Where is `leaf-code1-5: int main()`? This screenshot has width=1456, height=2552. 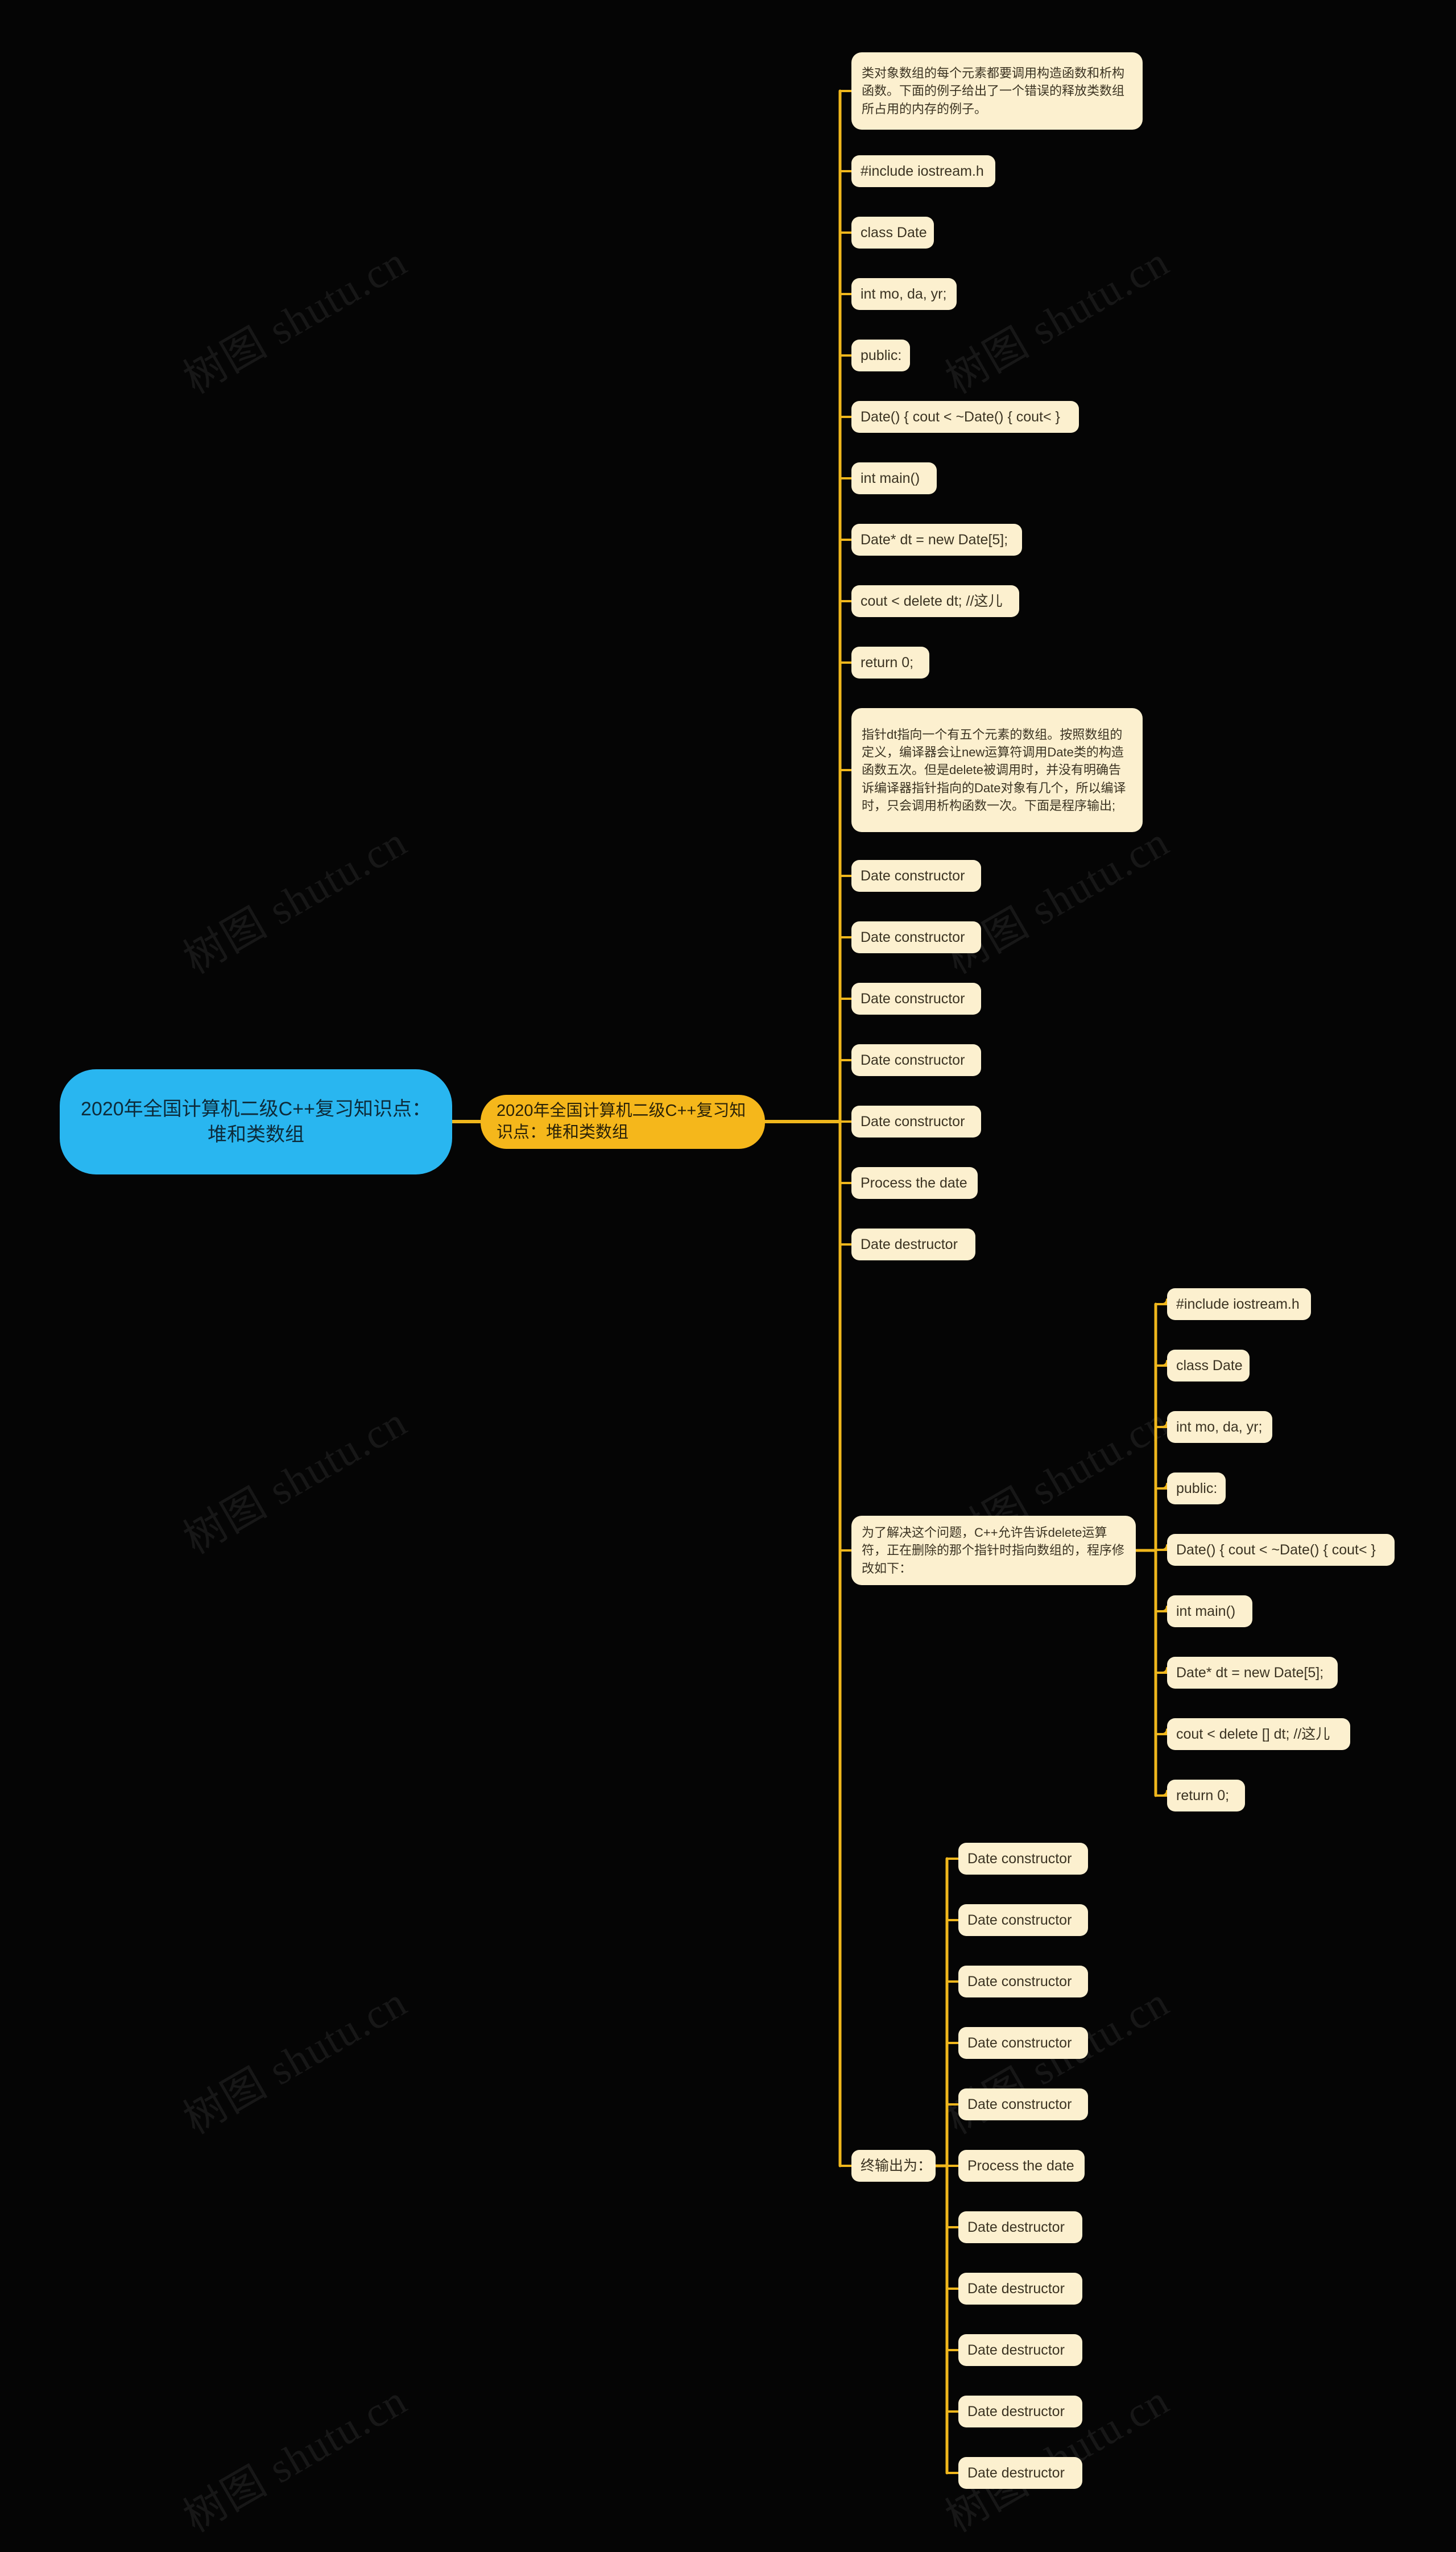
leaf-code1-5: int main() is located at coordinates (894, 478).